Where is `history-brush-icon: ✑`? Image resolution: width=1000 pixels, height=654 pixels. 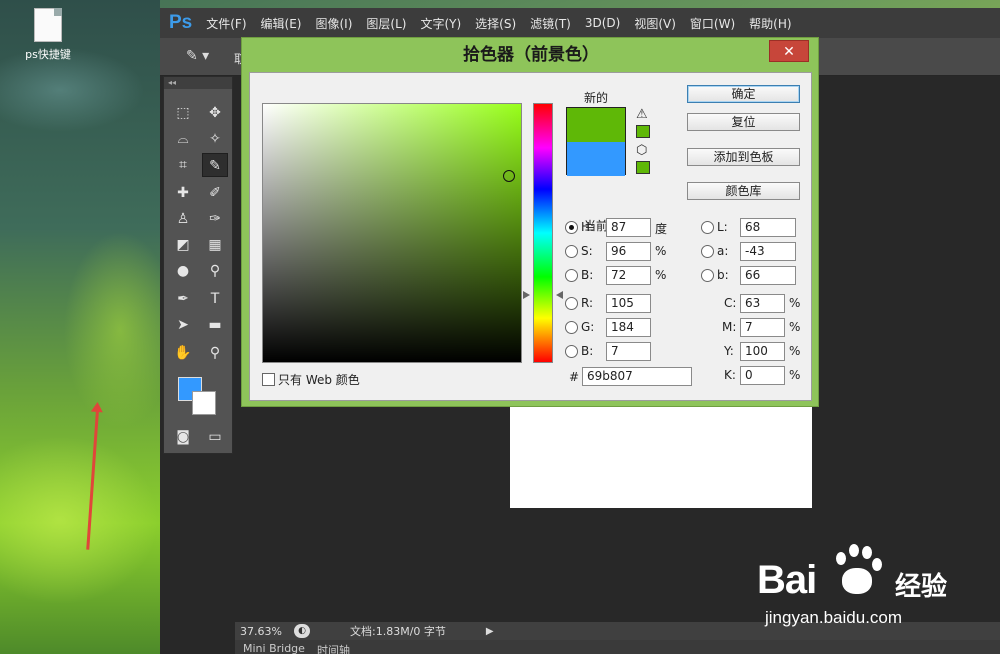
history-brush-icon: ✑ is located at coordinates (215, 219).